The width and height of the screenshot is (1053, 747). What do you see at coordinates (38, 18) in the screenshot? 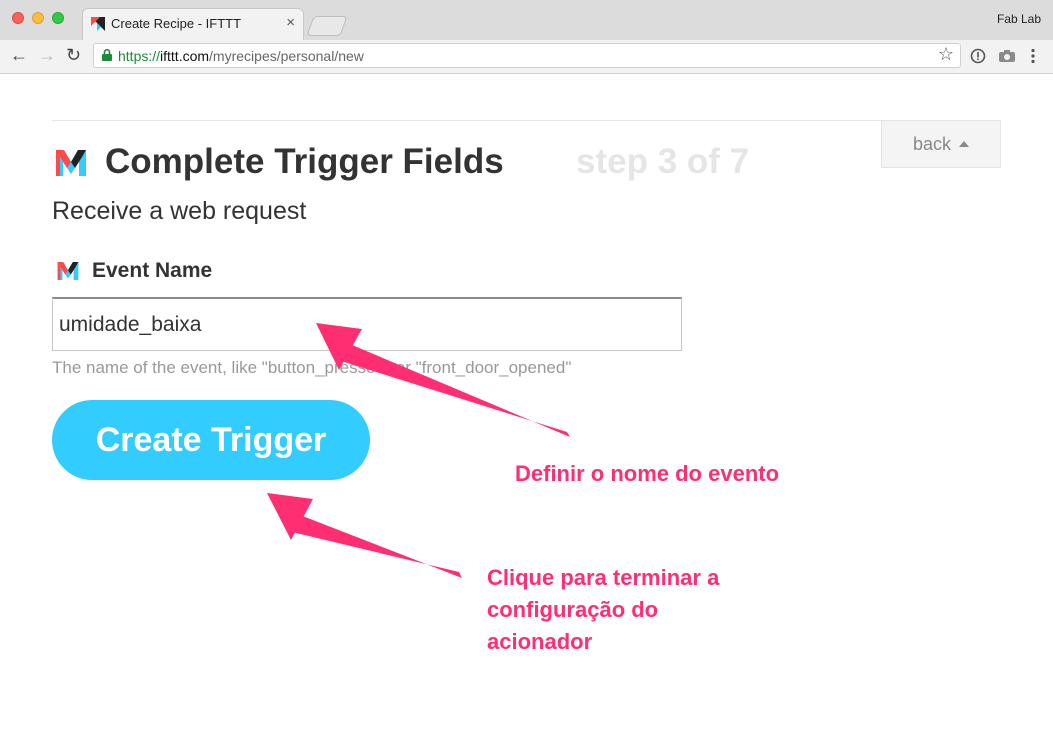
I see `minimize-window-button` at bounding box center [38, 18].